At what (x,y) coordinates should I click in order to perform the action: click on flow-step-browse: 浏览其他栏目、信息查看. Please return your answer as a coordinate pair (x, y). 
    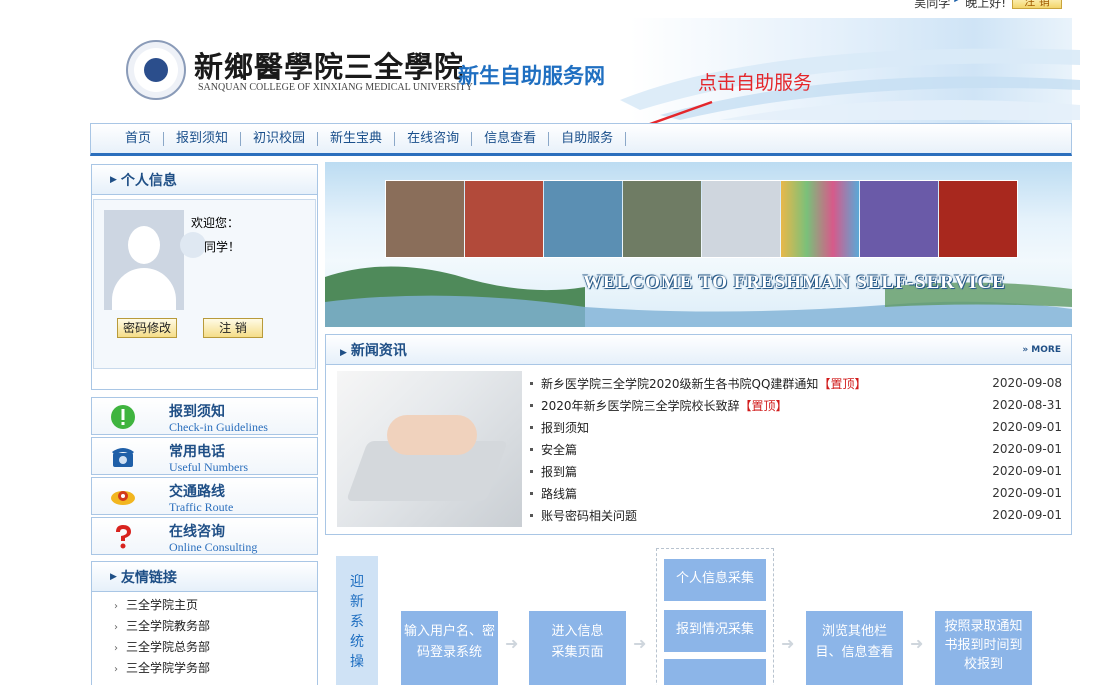
    Looking at the image, I should click on (854, 648).